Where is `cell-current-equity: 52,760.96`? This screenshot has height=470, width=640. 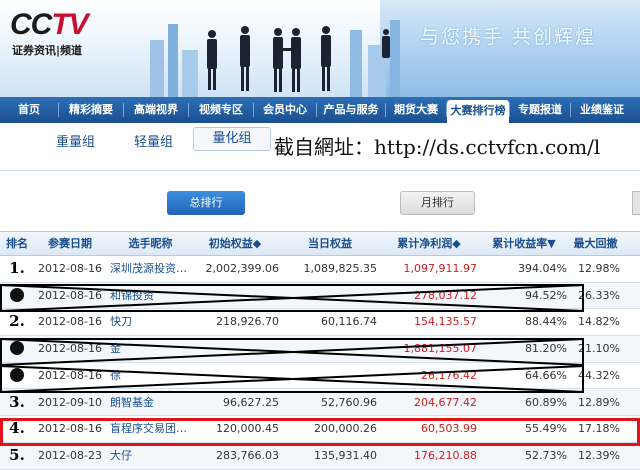
cell-current-equity: 52,760.96 is located at coordinates (349, 402).